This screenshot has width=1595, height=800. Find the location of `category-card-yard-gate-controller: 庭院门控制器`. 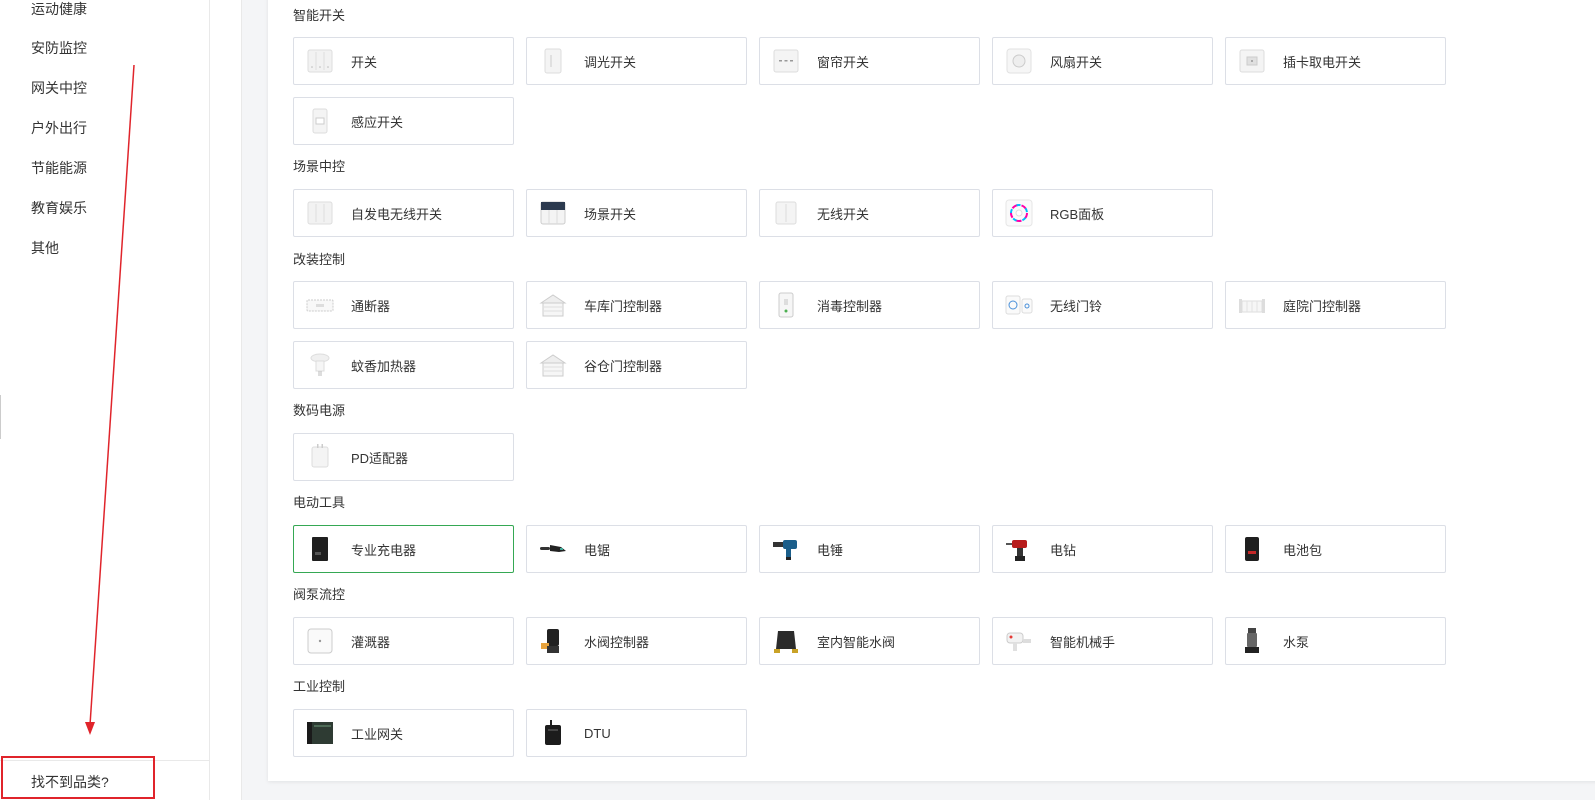

category-card-yard-gate-controller: 庭院门控制器 is located at coordinates (1335, 305).